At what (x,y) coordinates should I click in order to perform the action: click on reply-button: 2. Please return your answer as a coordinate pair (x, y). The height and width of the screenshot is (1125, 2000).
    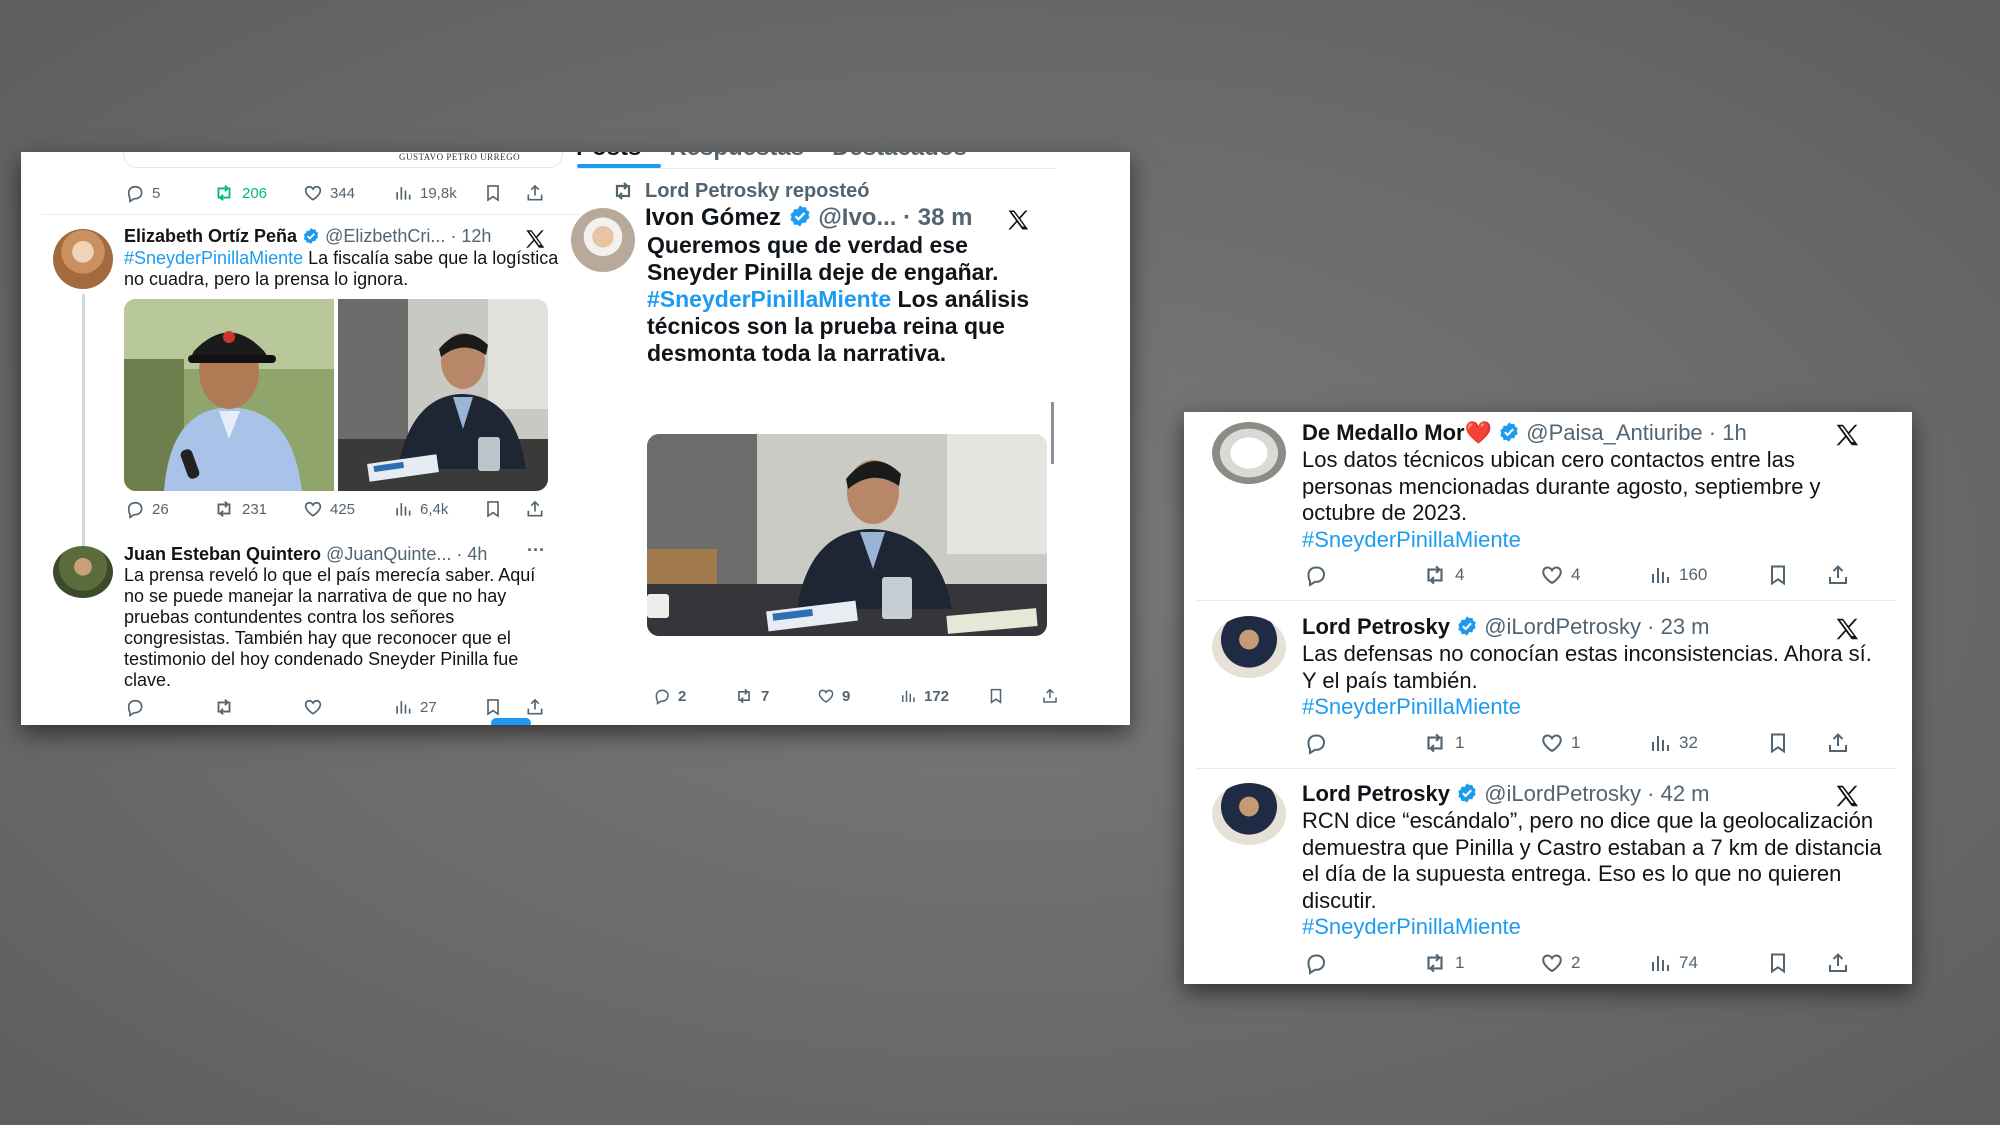
    Looking at the image, I should click on (693, 696).